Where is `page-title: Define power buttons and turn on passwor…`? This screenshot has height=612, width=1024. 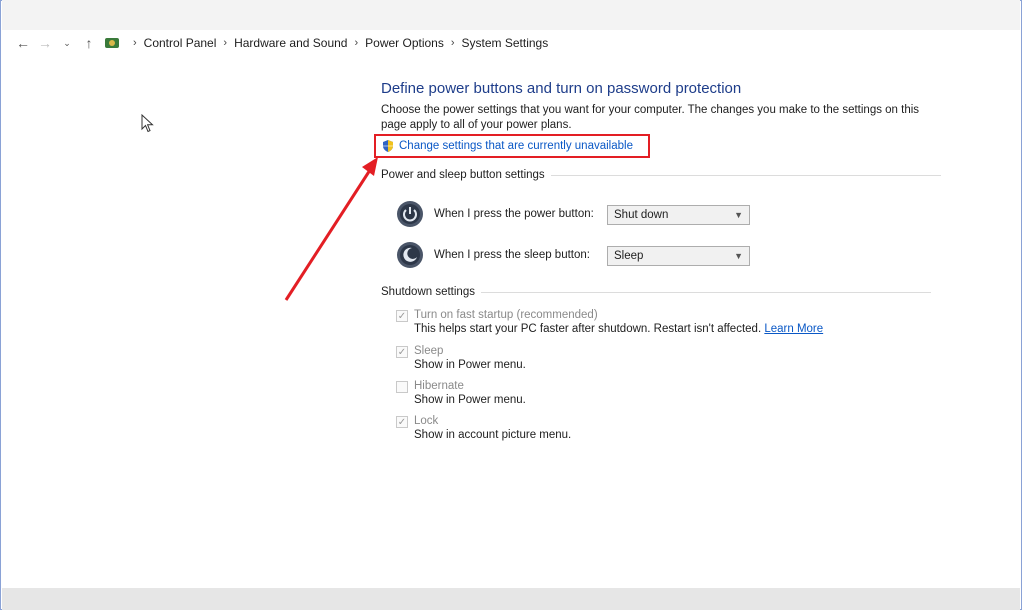 page-title: Define power buttons and turn on passwor… is located at coordinates (561, 88).